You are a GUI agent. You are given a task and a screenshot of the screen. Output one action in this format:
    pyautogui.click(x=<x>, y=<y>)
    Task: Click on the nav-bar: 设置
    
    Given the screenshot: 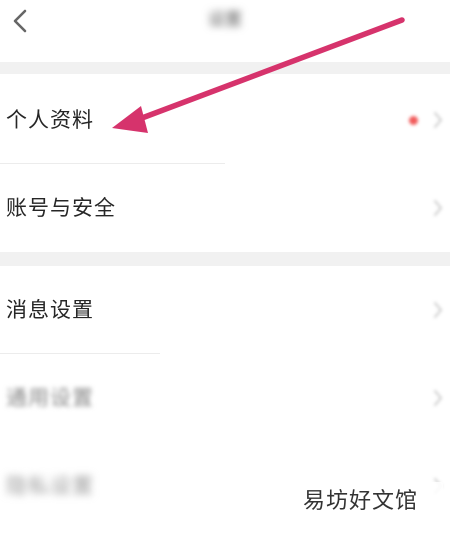 What is the action you would take?
    pyautogui.click(x=225, y=31)
    